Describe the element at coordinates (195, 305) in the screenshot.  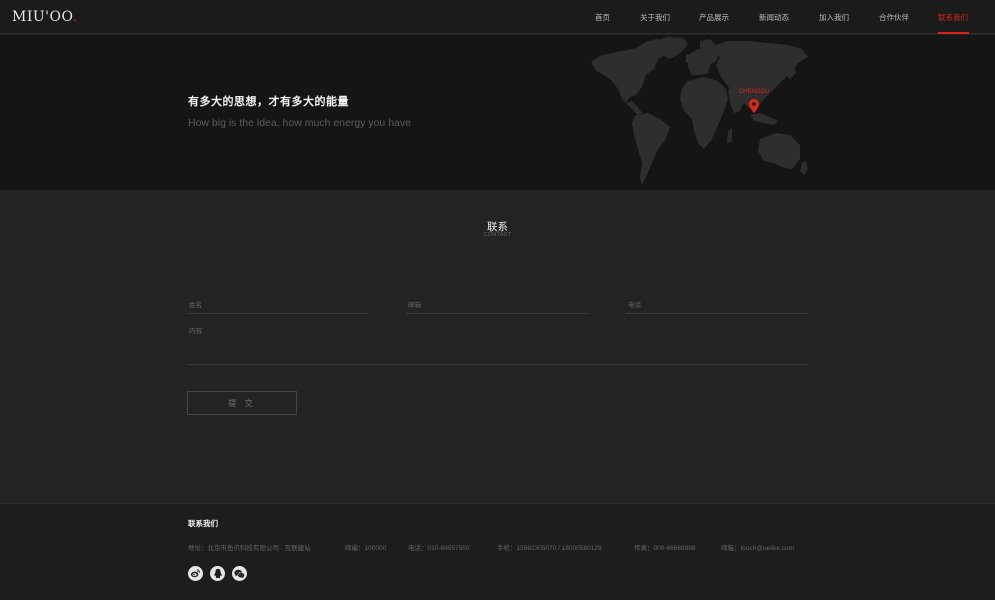
I see `name-placeholder: 姓名` at that location.